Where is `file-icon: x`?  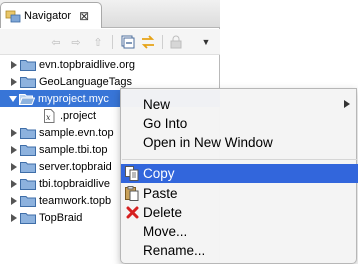 file-icon: x is located at coordinates (49, 115).